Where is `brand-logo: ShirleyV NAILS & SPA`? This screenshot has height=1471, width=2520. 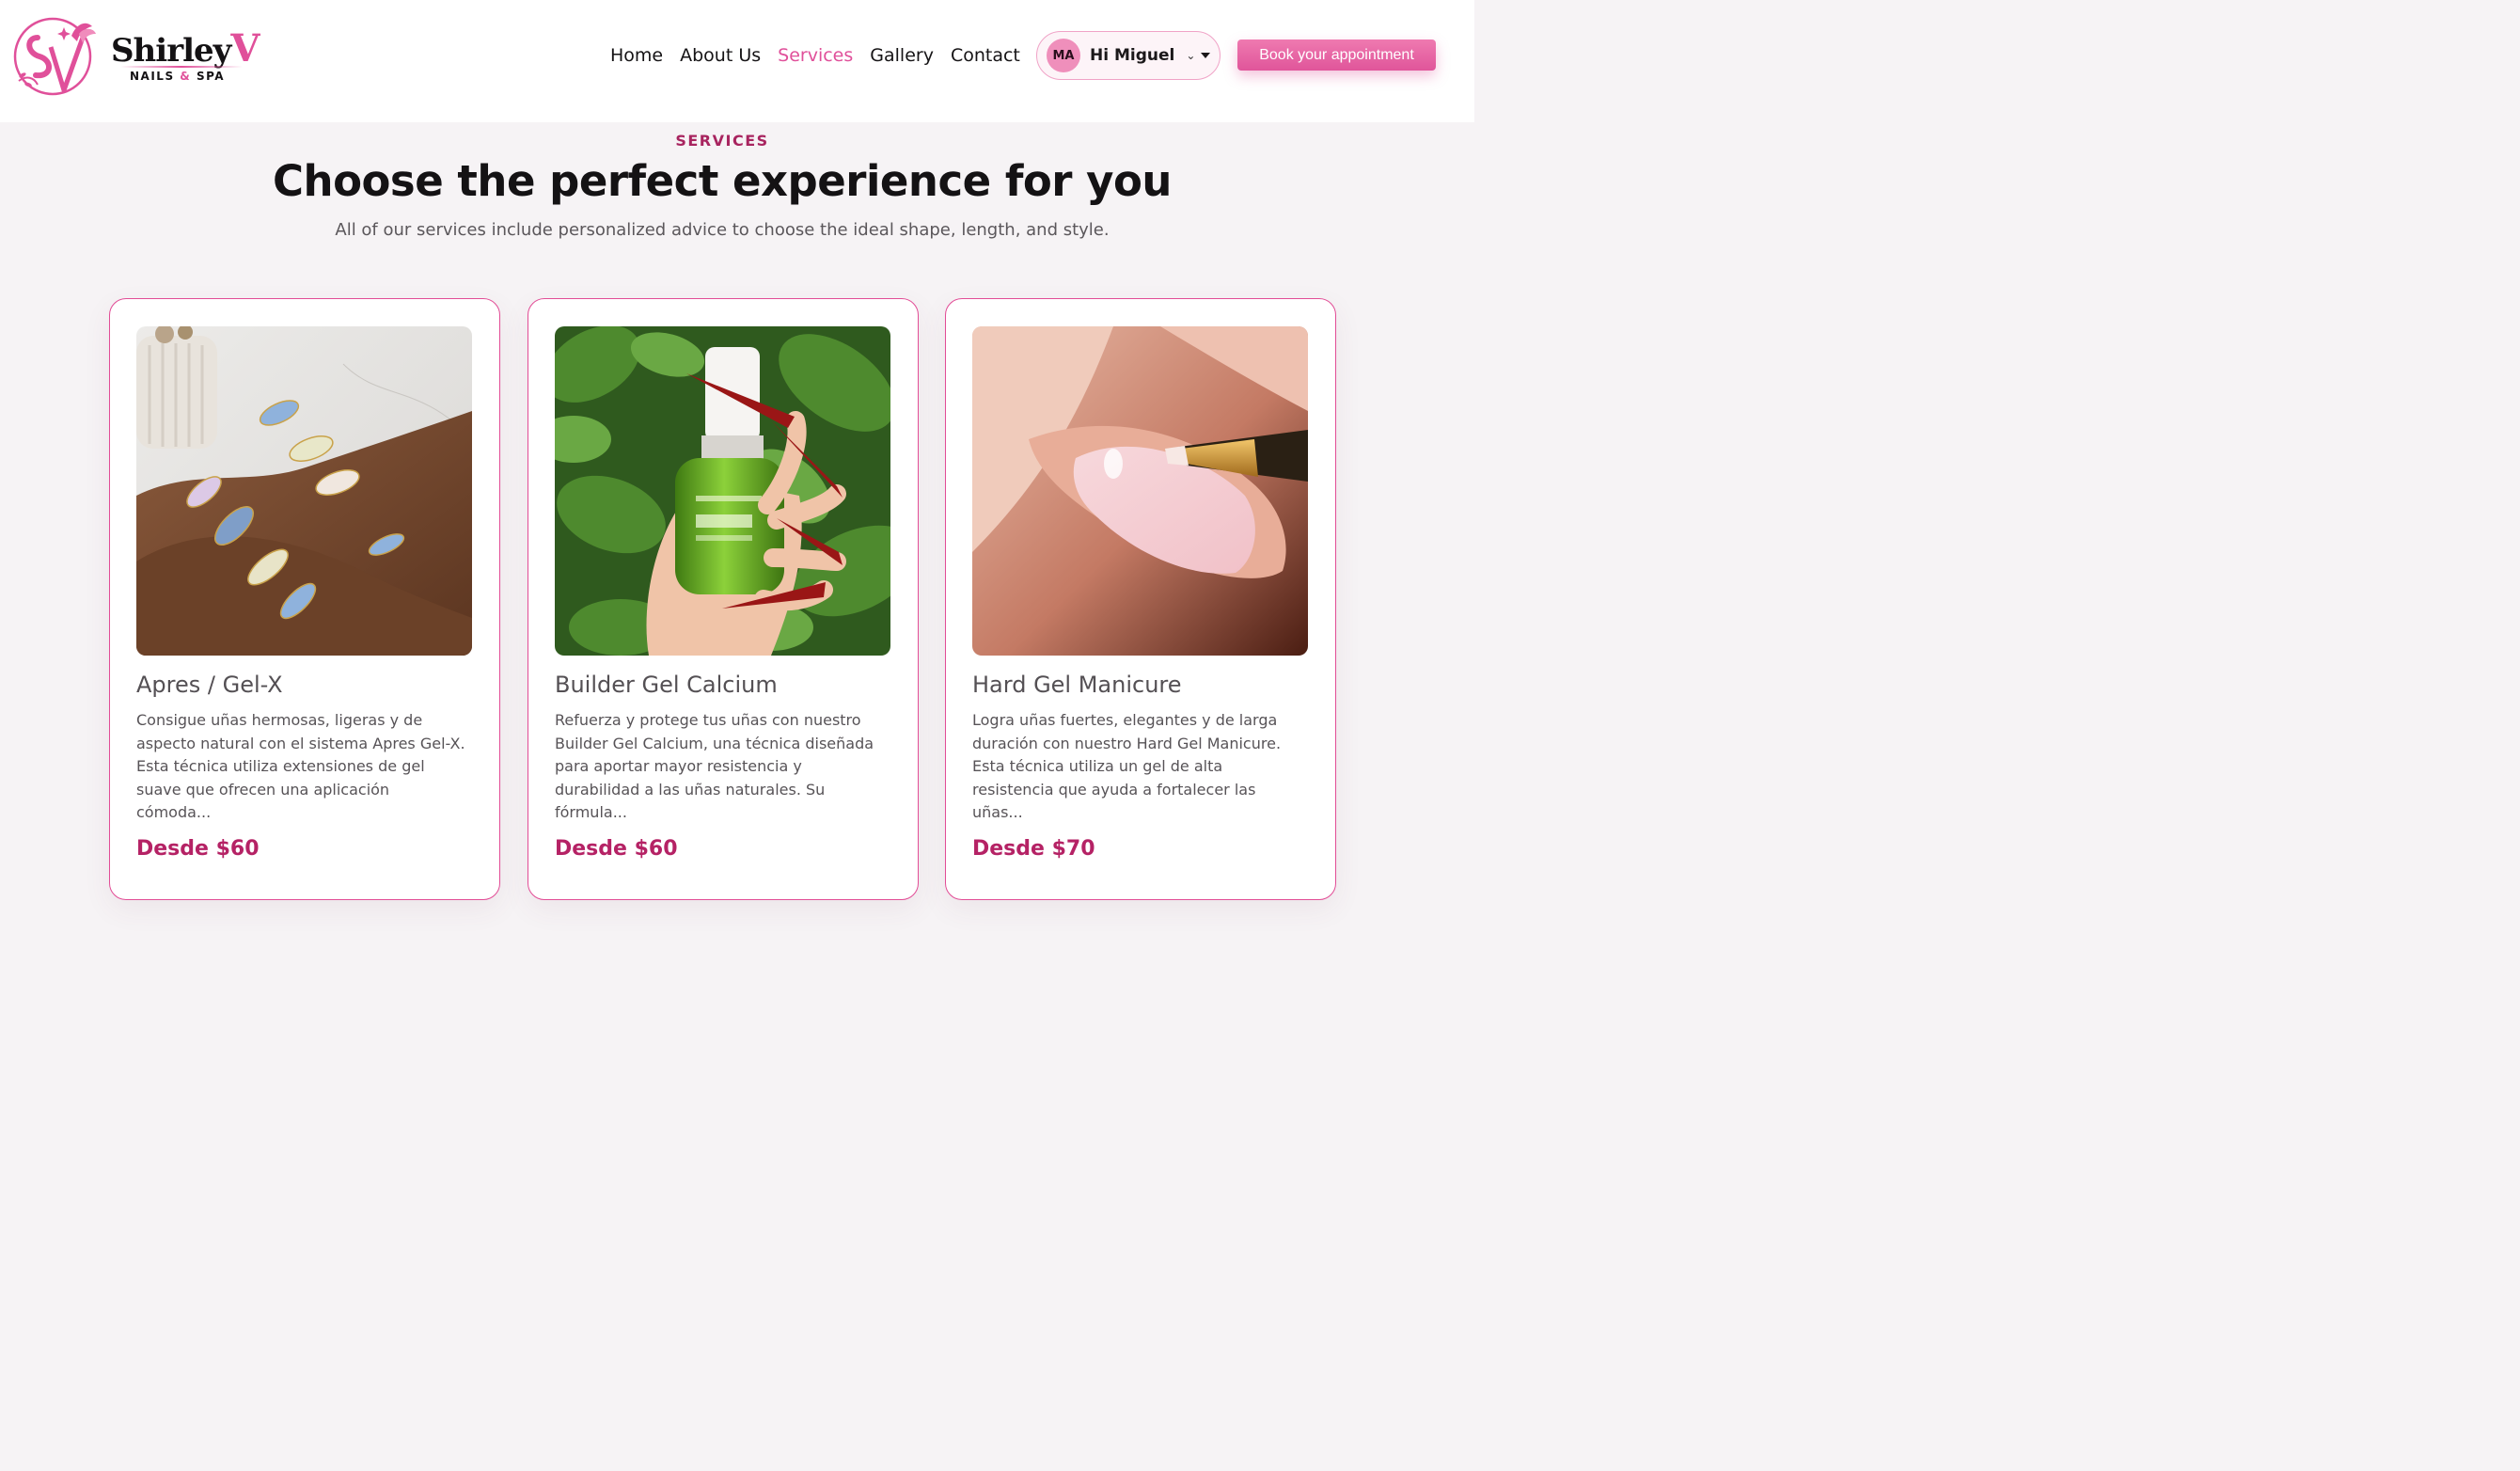 brand-logo: ShirleyV NAILS & SPA is located at coordinates (136, 54).